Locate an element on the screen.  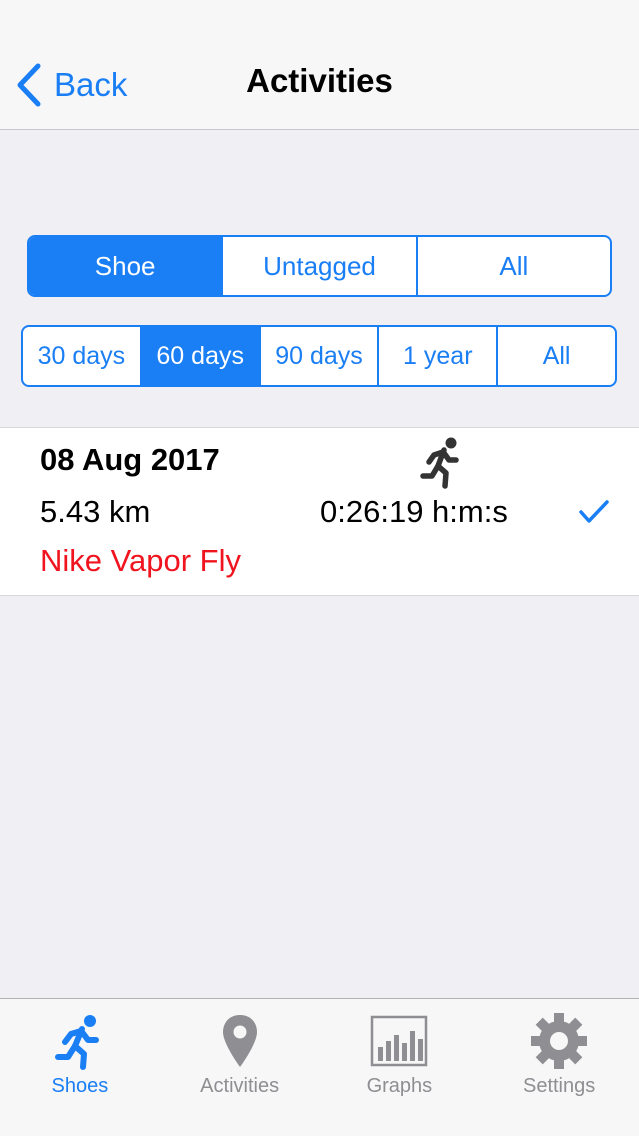
map-pin-icon is located at coordinates (239, 1041).